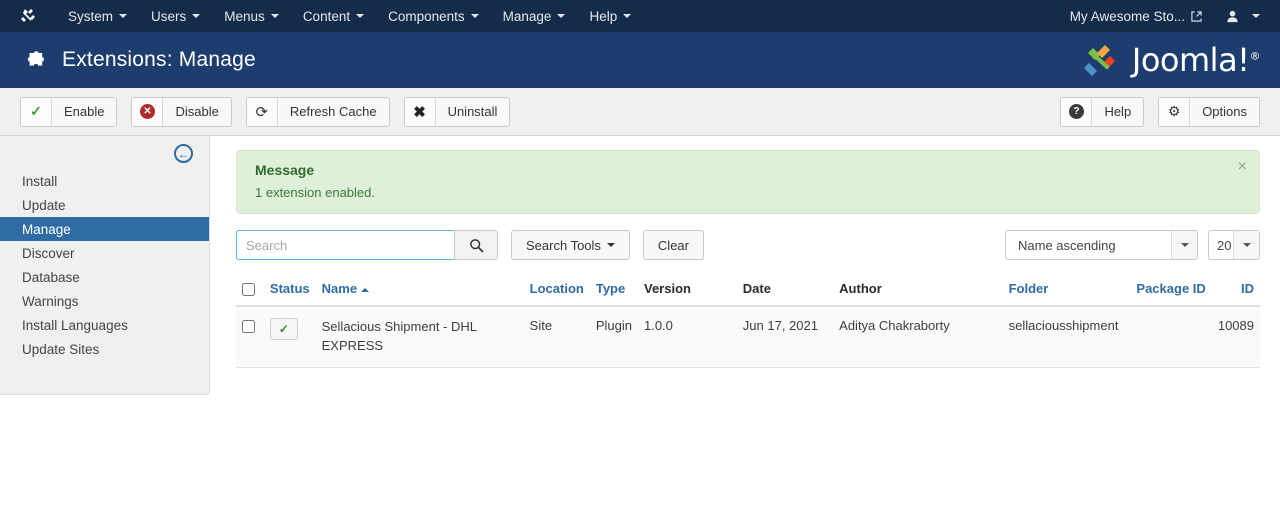 The height and width of the screenshot is (518, 1280). Describe the element at coordinates (197, 111) in the screenshot. I see `disable-button-label: Disable` at that location.